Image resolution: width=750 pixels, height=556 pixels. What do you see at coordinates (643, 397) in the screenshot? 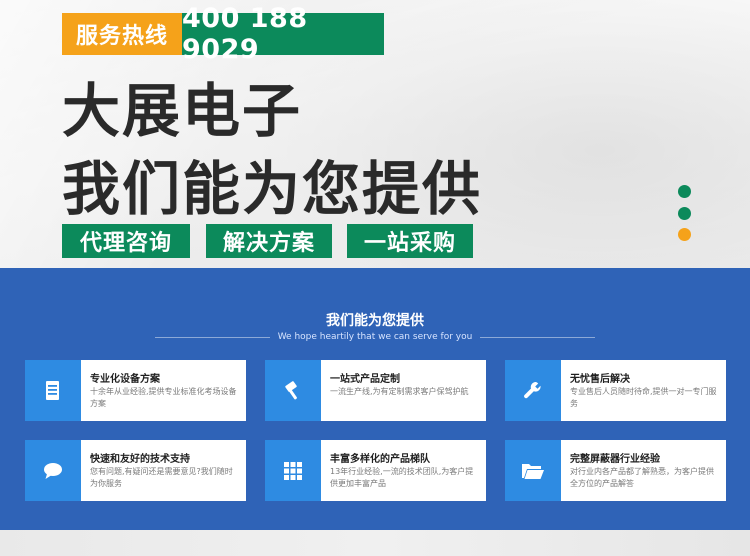
I see `card-description: 专业售后人员随时待命,提供一对一专门服务` at bounding box center [643, 397].